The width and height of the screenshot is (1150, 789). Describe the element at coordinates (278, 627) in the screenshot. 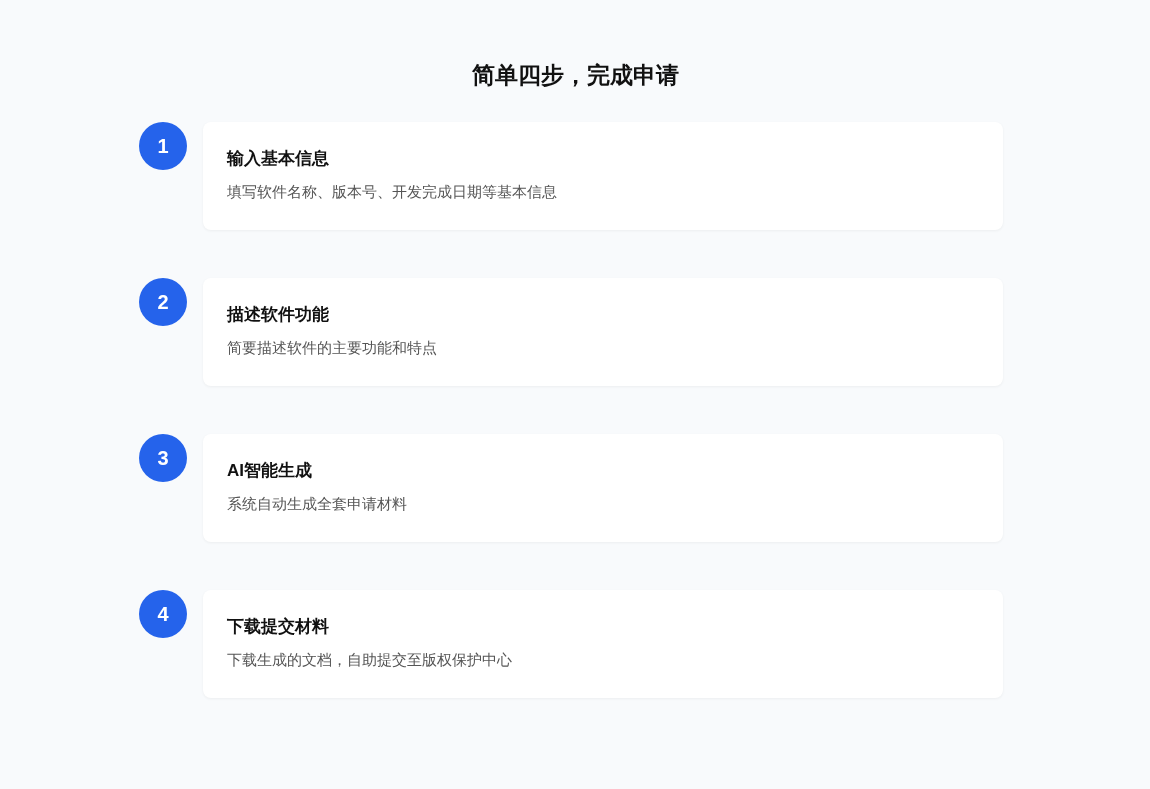

I see `step-title: 下载提交材料` at that location.